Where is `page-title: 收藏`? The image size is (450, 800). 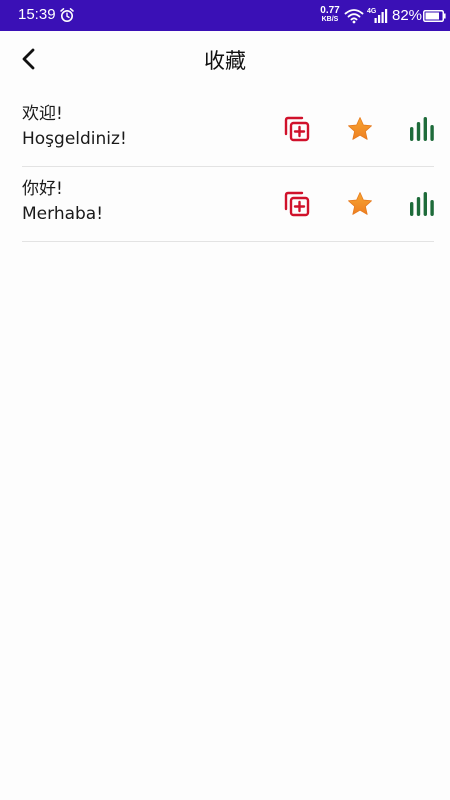
page-title: 收藏 is located at coordinates (225, 61).